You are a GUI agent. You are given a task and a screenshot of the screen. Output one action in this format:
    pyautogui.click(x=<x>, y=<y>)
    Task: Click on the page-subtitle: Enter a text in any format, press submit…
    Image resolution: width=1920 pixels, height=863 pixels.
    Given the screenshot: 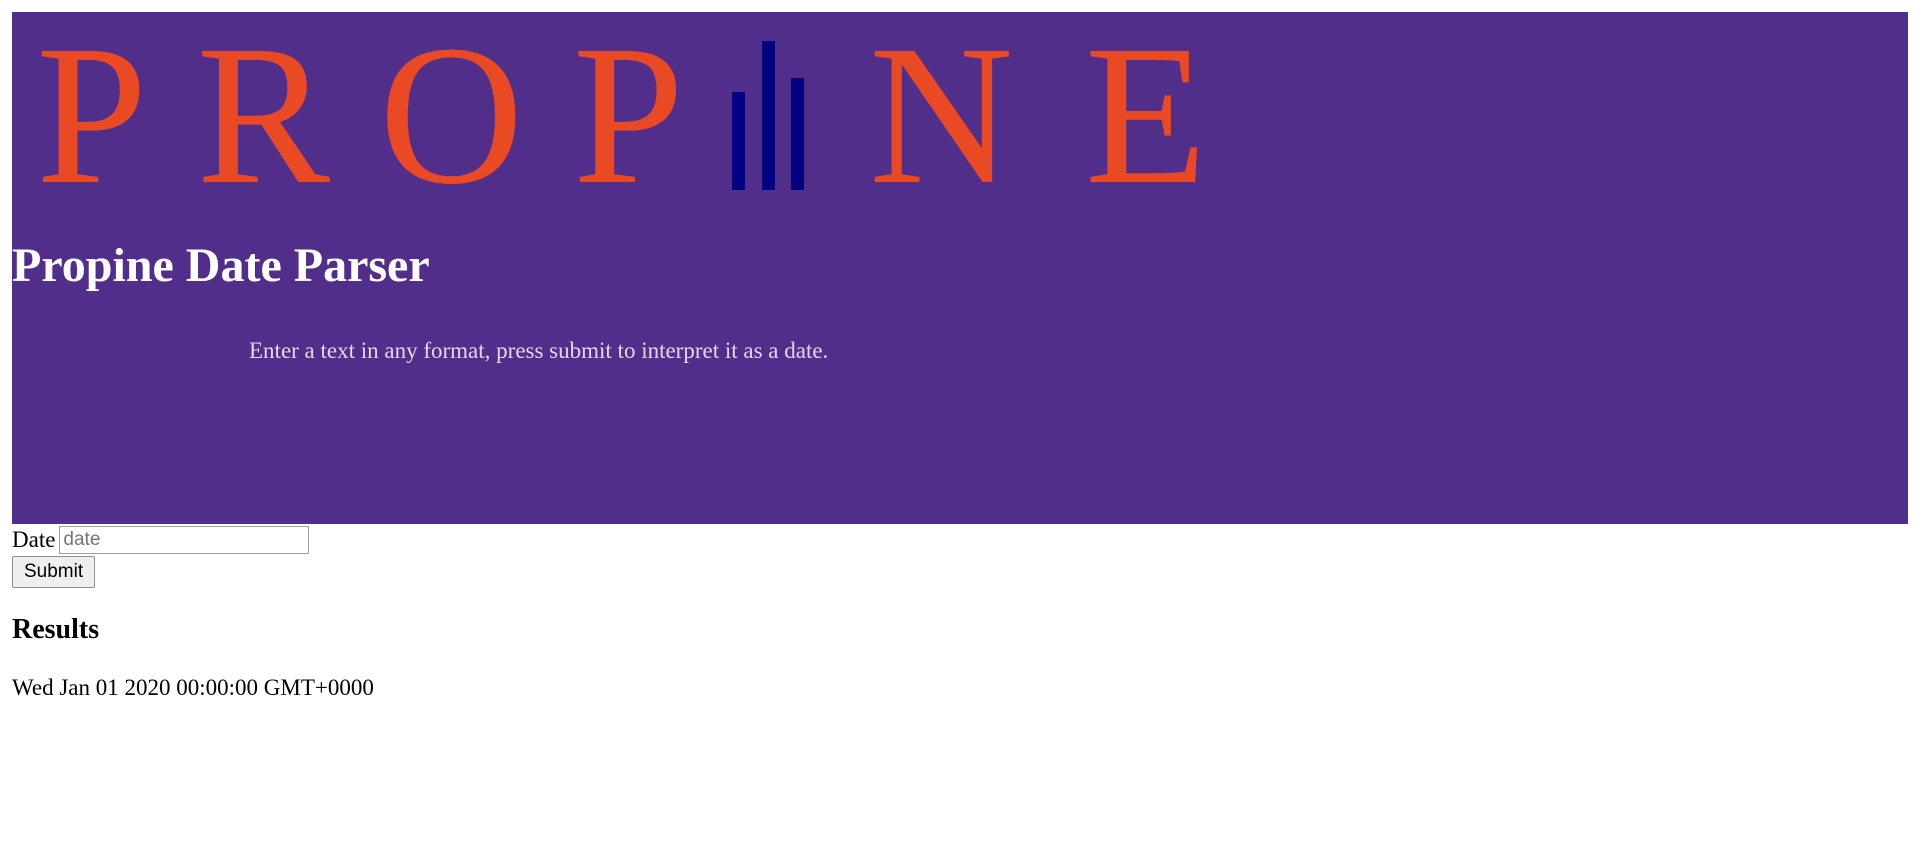 What is the action you would take?
    pyautogui.click(x=539, y=350)
    